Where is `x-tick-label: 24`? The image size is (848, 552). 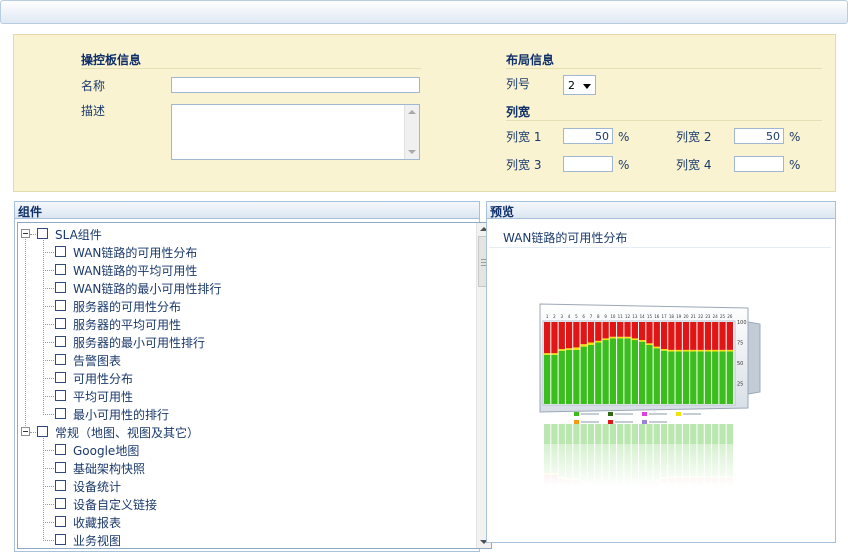 x-tick-label: 24 is located at coordinates (716, 316).